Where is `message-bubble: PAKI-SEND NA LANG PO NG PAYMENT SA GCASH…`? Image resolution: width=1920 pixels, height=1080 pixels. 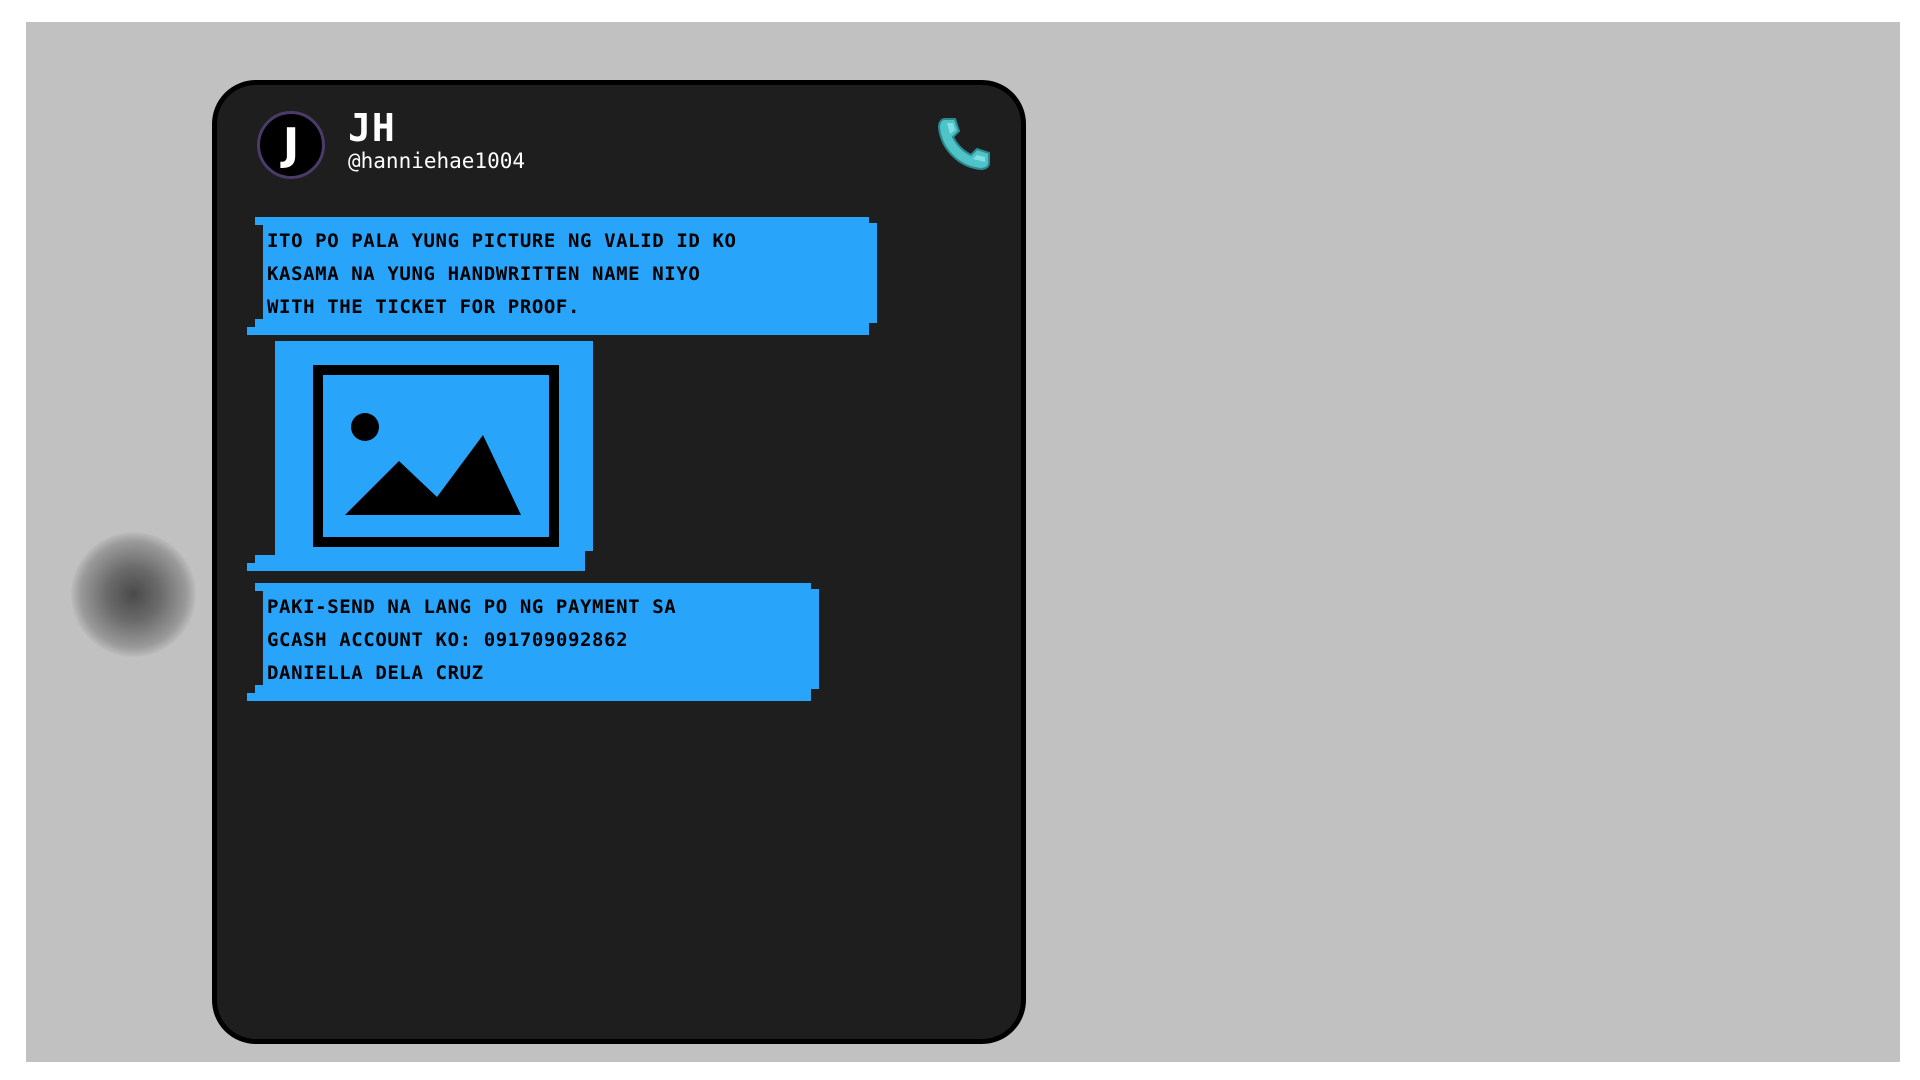
message-bubble: PAKI-SEND NA LANG PO NG PAYMENT SA GCASH… is located at coordinates (533, 642).